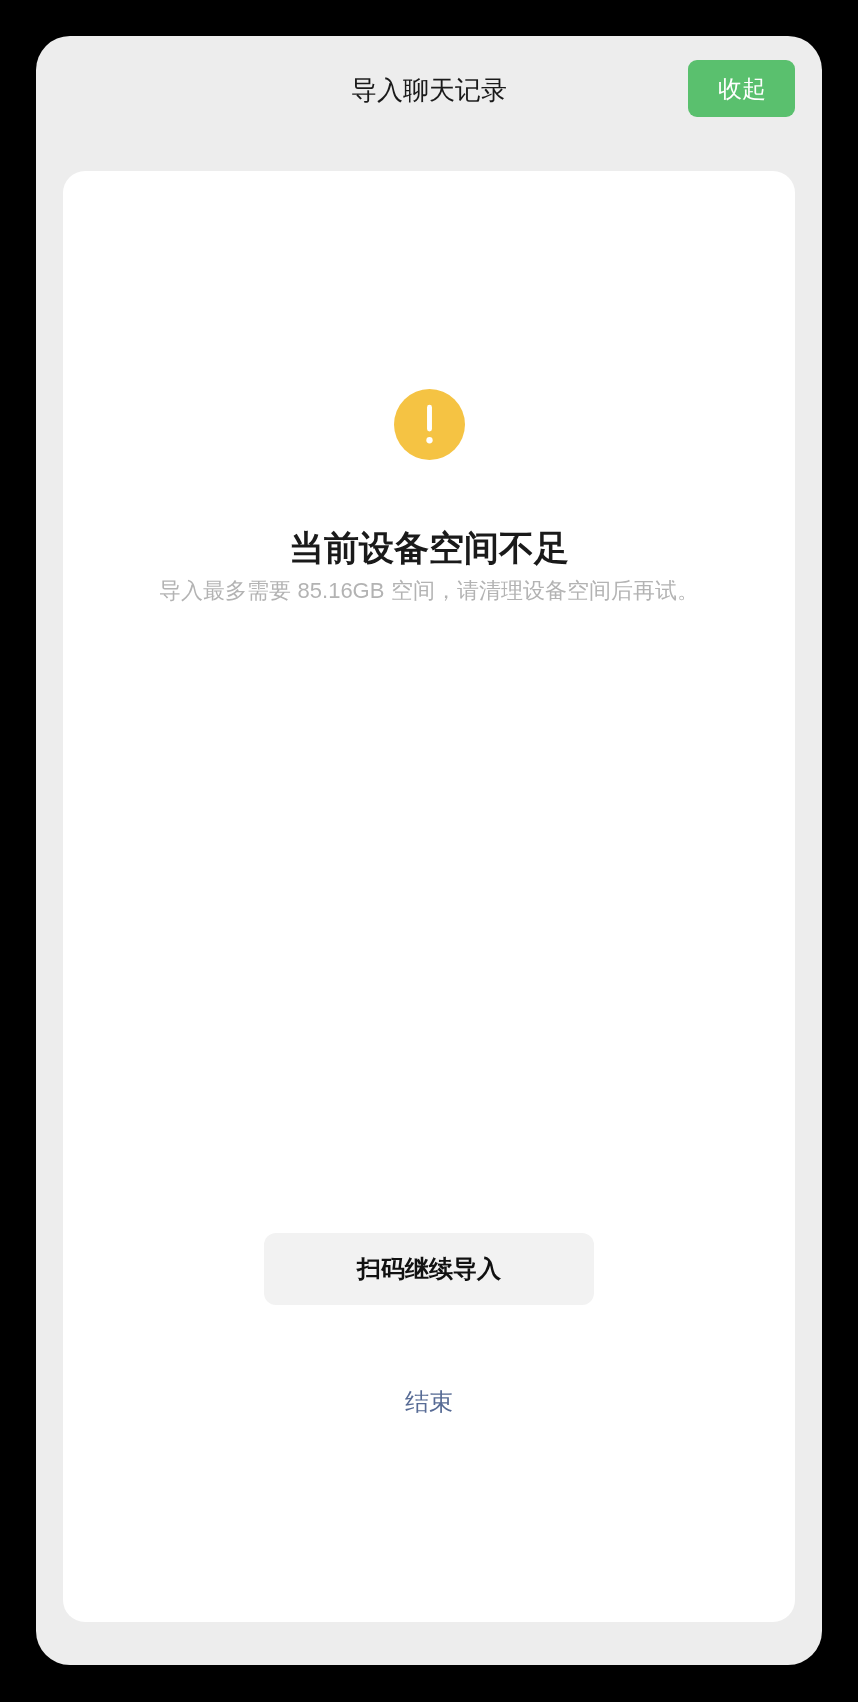 This screenshot has width=858, height=1702. I want to click on scan-continue-button: 扫码继续导入, so click(429, 1269).